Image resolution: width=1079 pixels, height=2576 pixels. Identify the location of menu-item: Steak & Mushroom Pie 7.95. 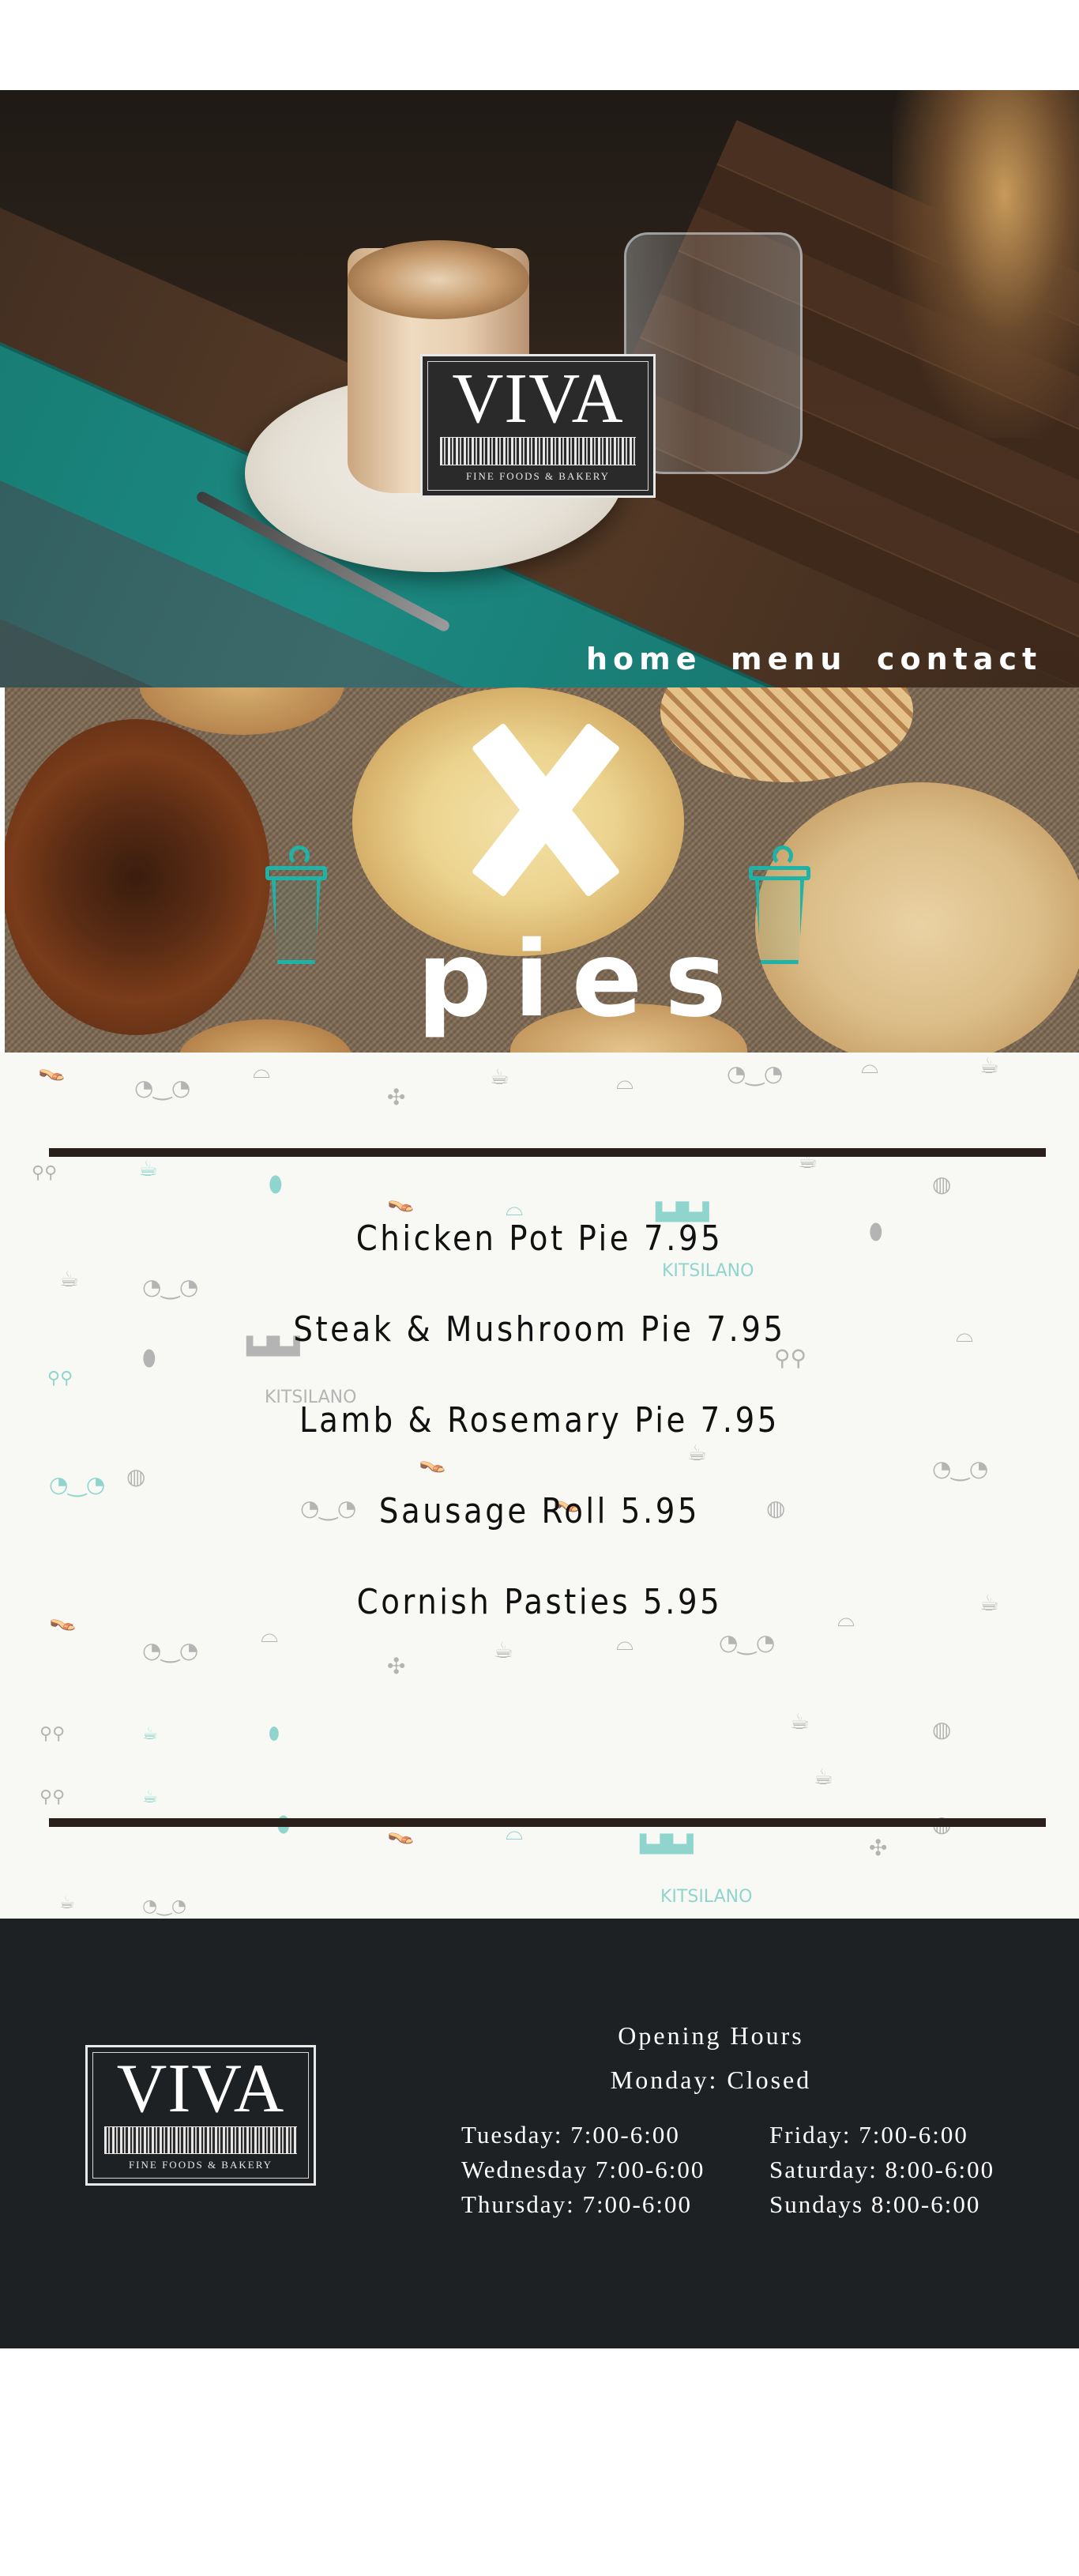
(539, 1329).